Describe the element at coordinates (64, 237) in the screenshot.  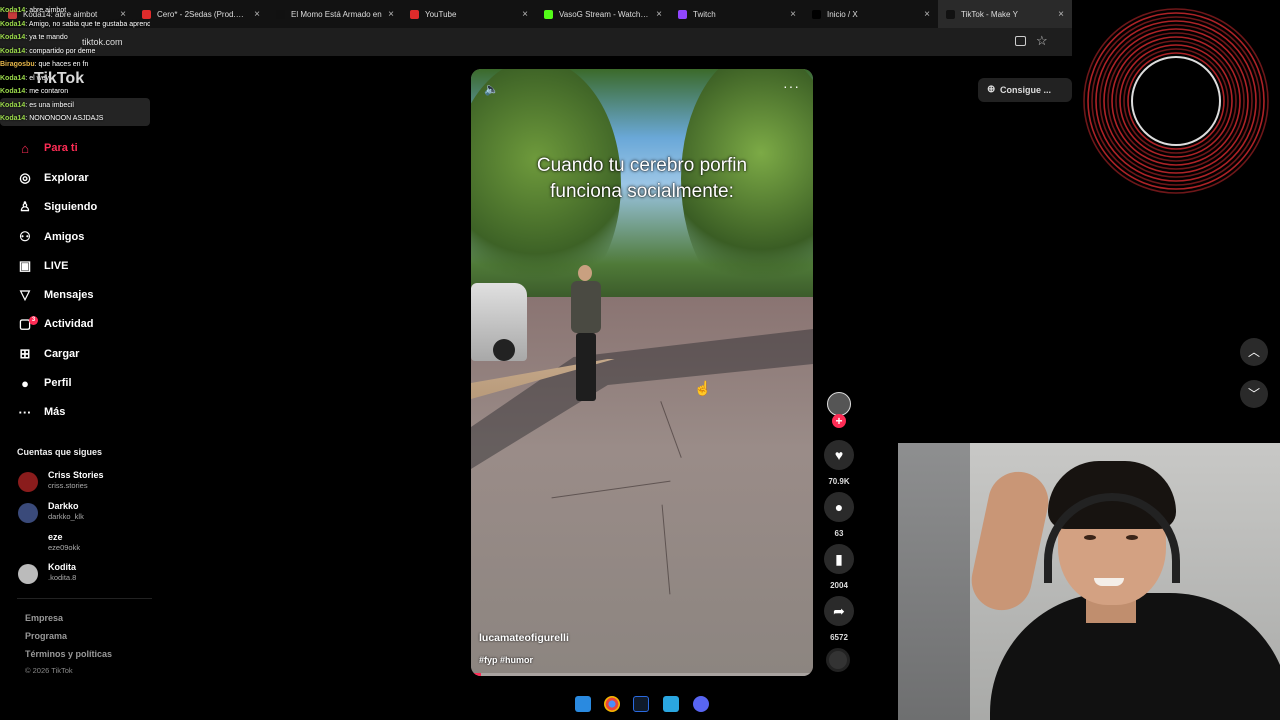
I see `sidebar-item-label: Amigos` at that location.